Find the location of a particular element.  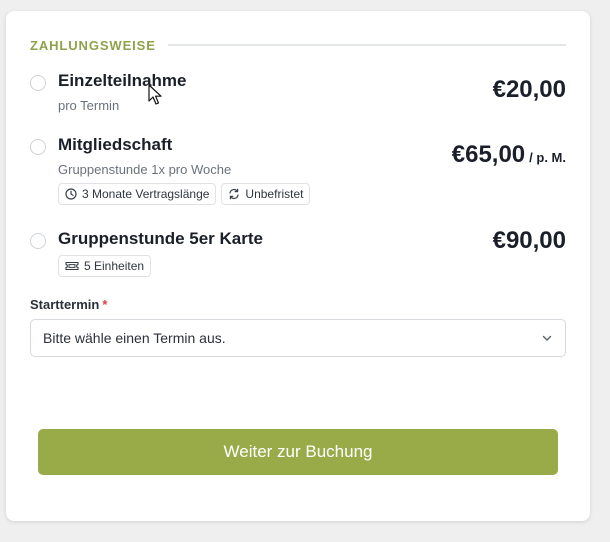

section-title: ZAHLUNGSWEISE is located at coordinates (93, 45).